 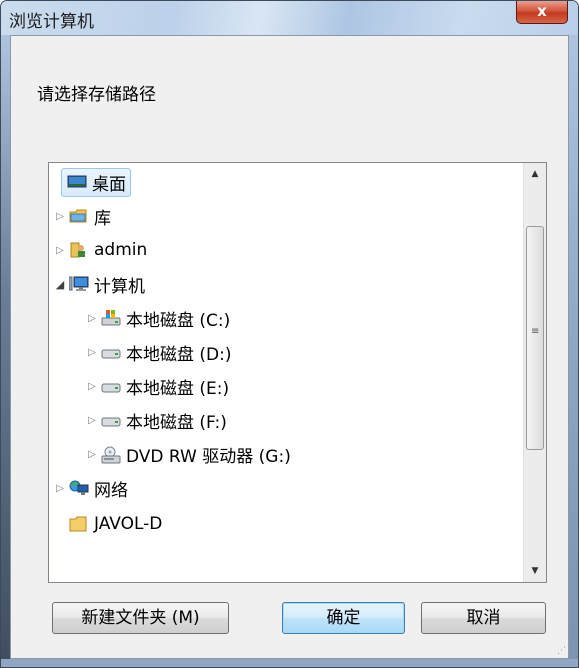 What do you see at coordinates (208, 456) in the screenshot?
I see `tree-item-label: DVD RW 驱动器 (G:)` at bounding box center [208, 456].